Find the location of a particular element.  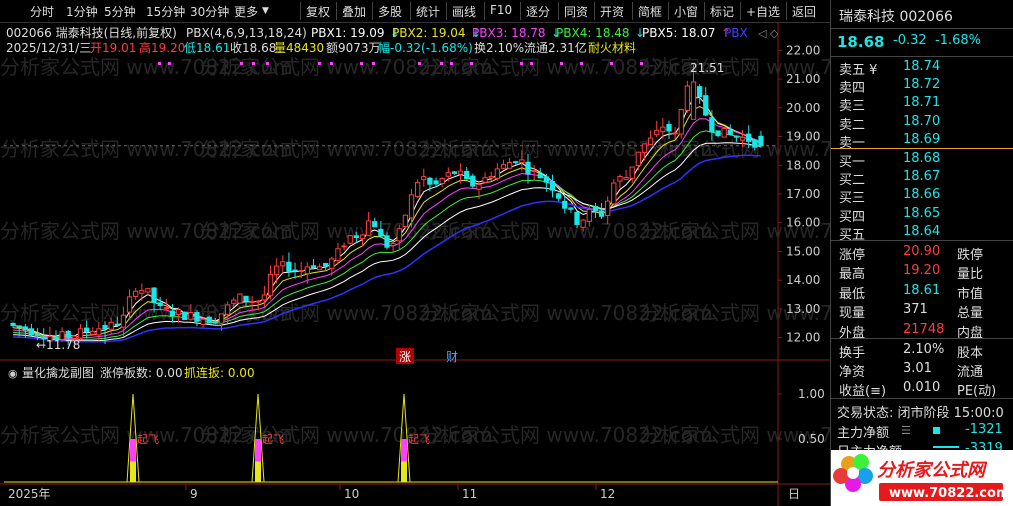

toolbar-btn-9: 简框 is located at coordinates (650, 11).